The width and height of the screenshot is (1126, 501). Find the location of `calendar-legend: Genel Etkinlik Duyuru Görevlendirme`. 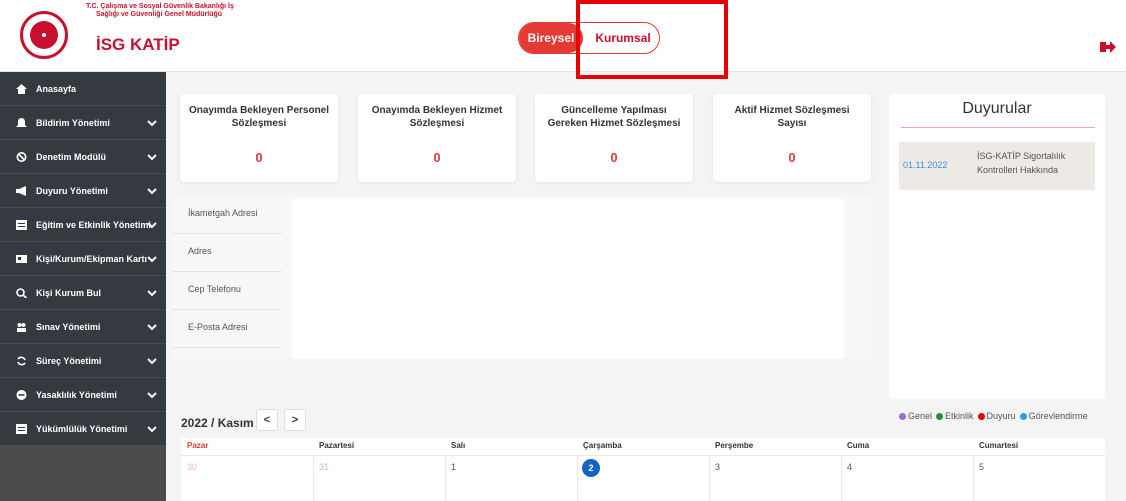

calendar-legend: Genel Etkinlik Duyuru Görevlendirme is located at coordinates (995, 417).